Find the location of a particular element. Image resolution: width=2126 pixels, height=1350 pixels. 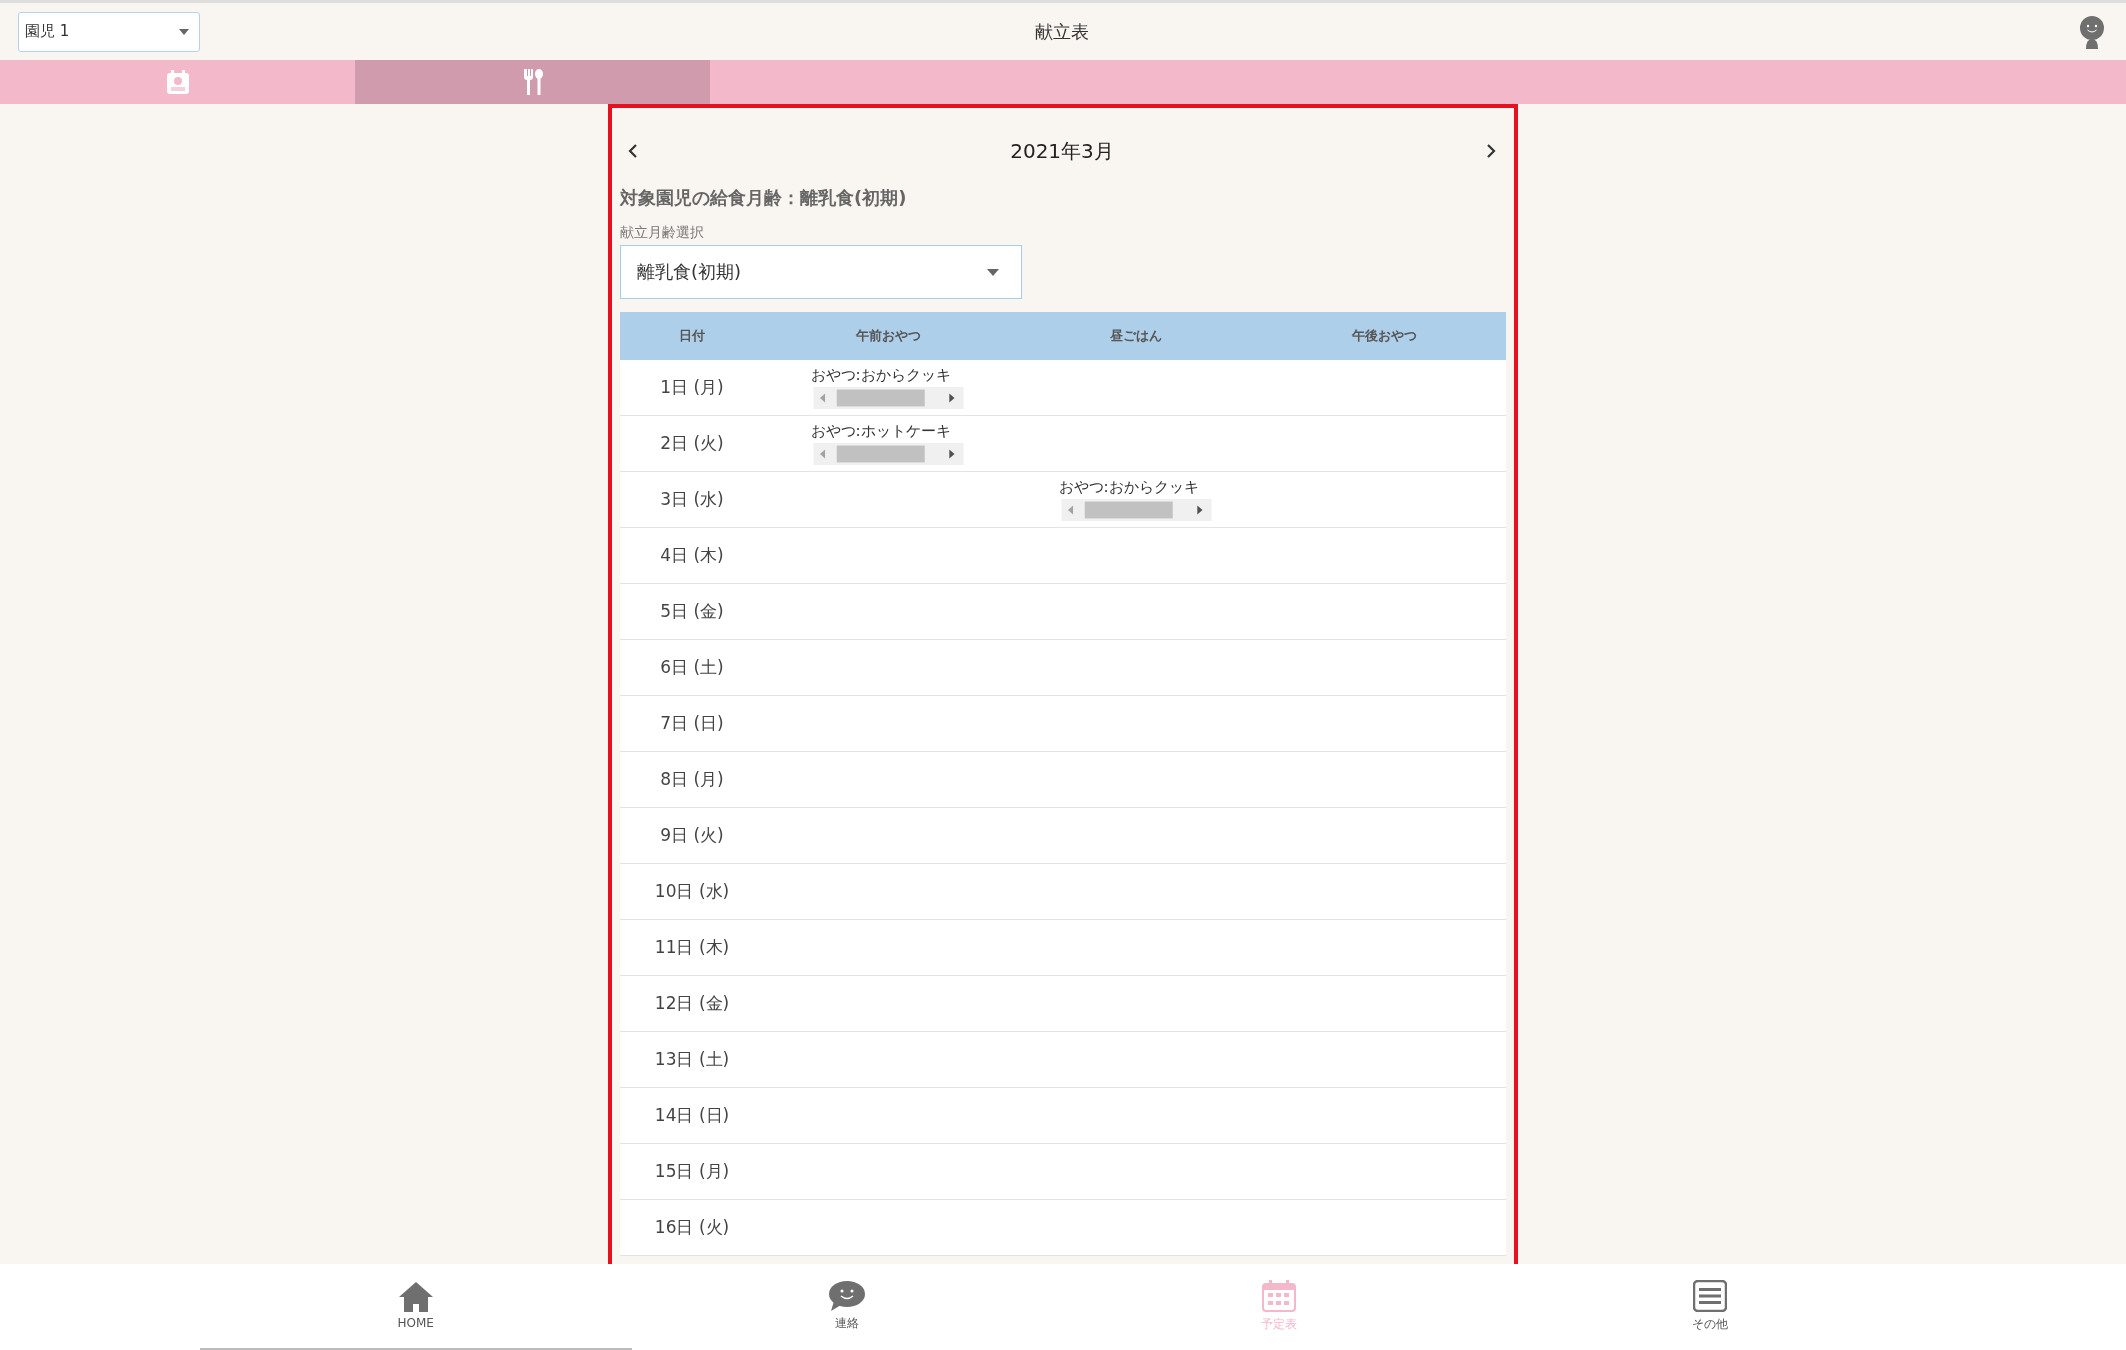

home-icon is located at coordinates (415, 1297).